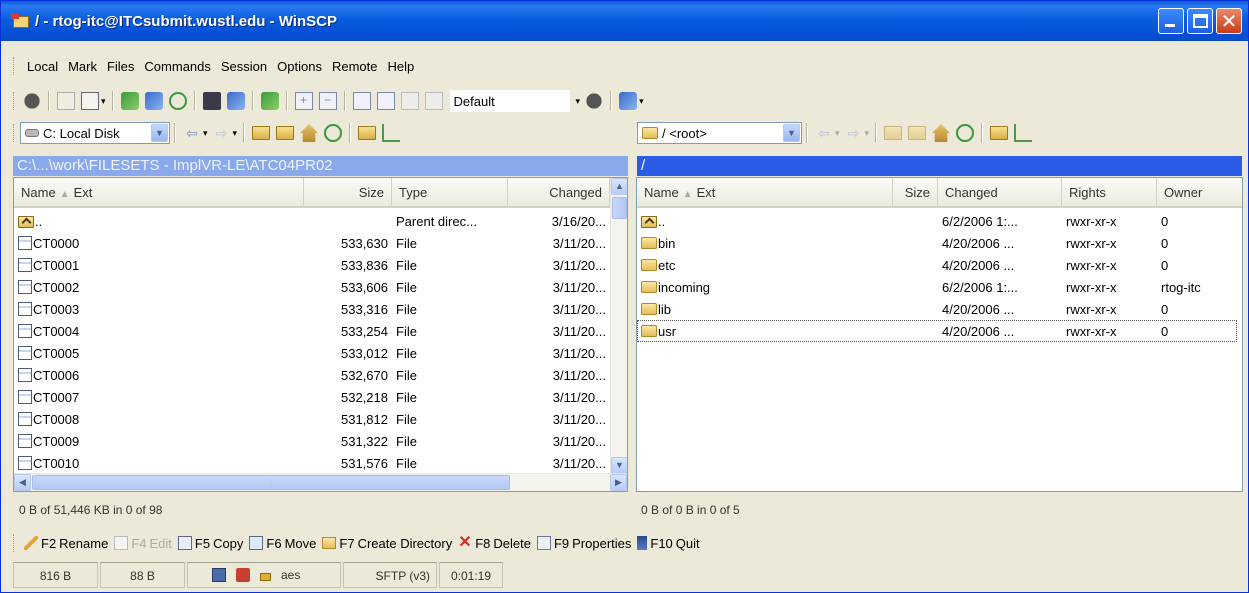 This screenshot has width=1249, height=593. I want to click on menu-session: Session, so click(244, 66).